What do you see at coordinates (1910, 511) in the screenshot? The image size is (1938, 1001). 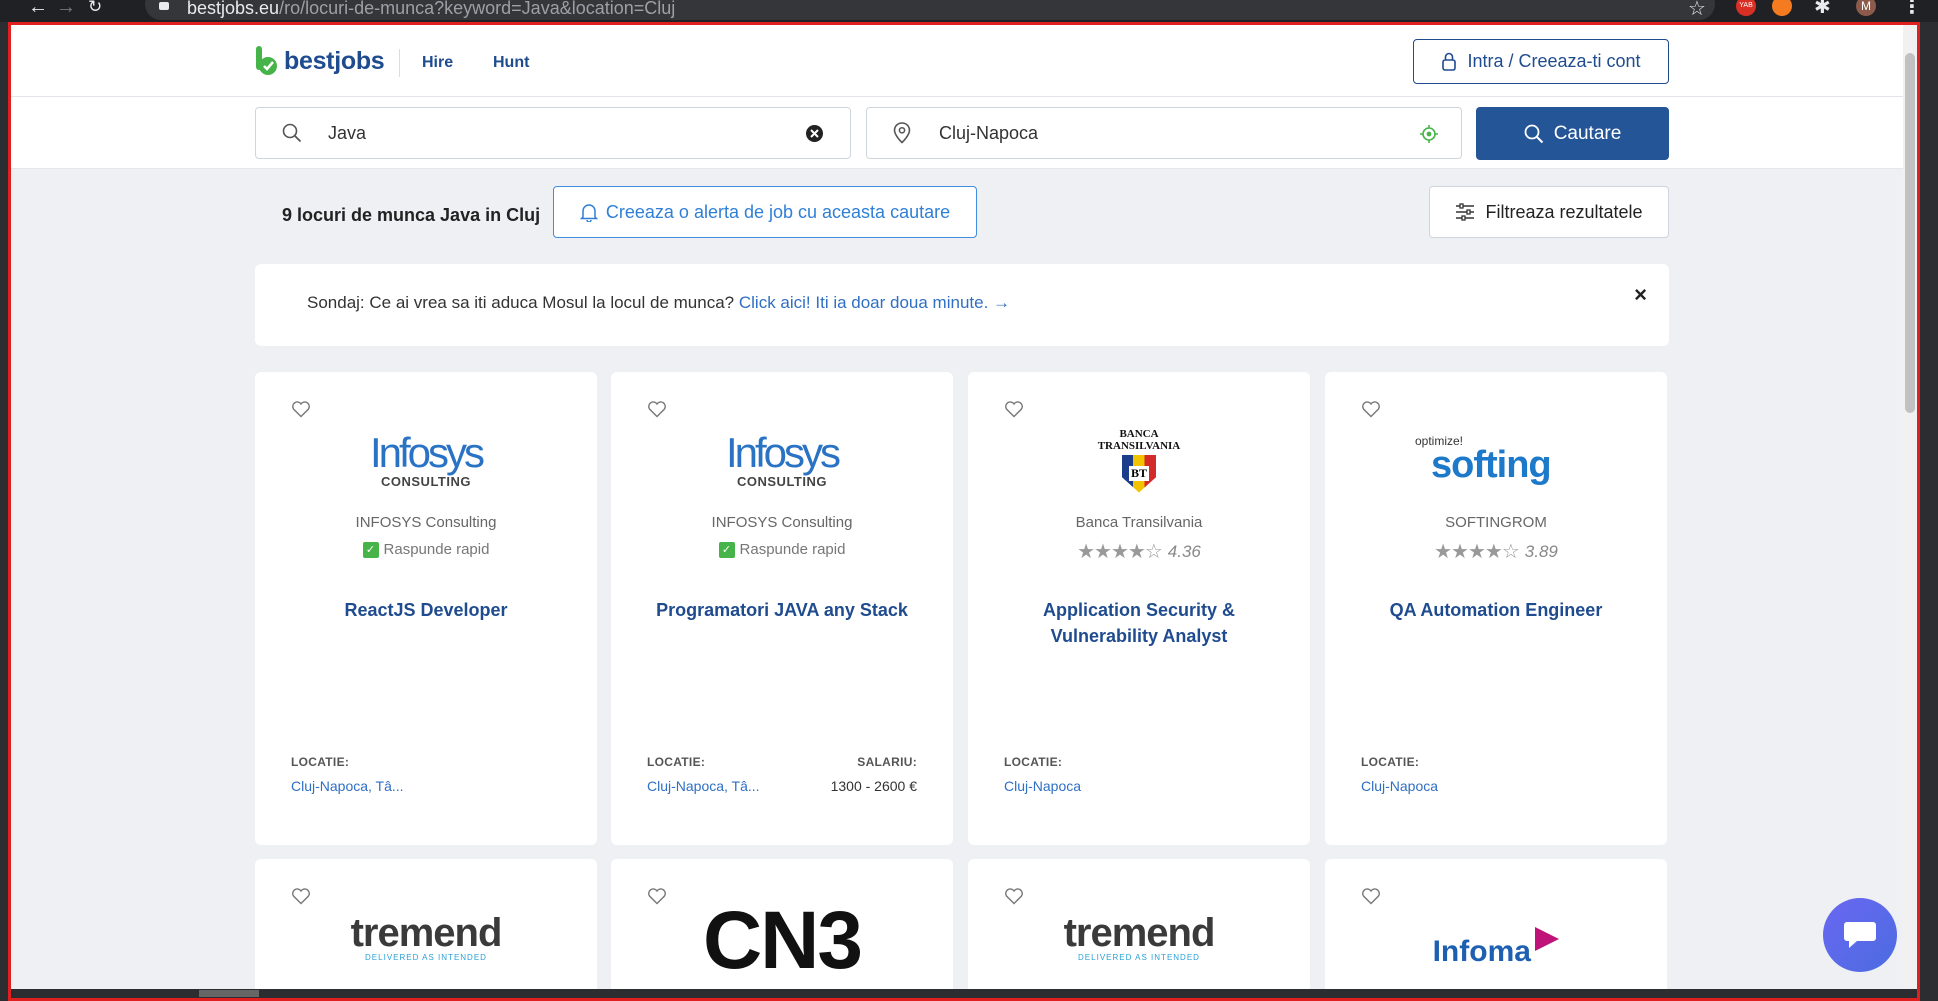 I see `vertical-scrollbar` at bounding box center [1910, 511].